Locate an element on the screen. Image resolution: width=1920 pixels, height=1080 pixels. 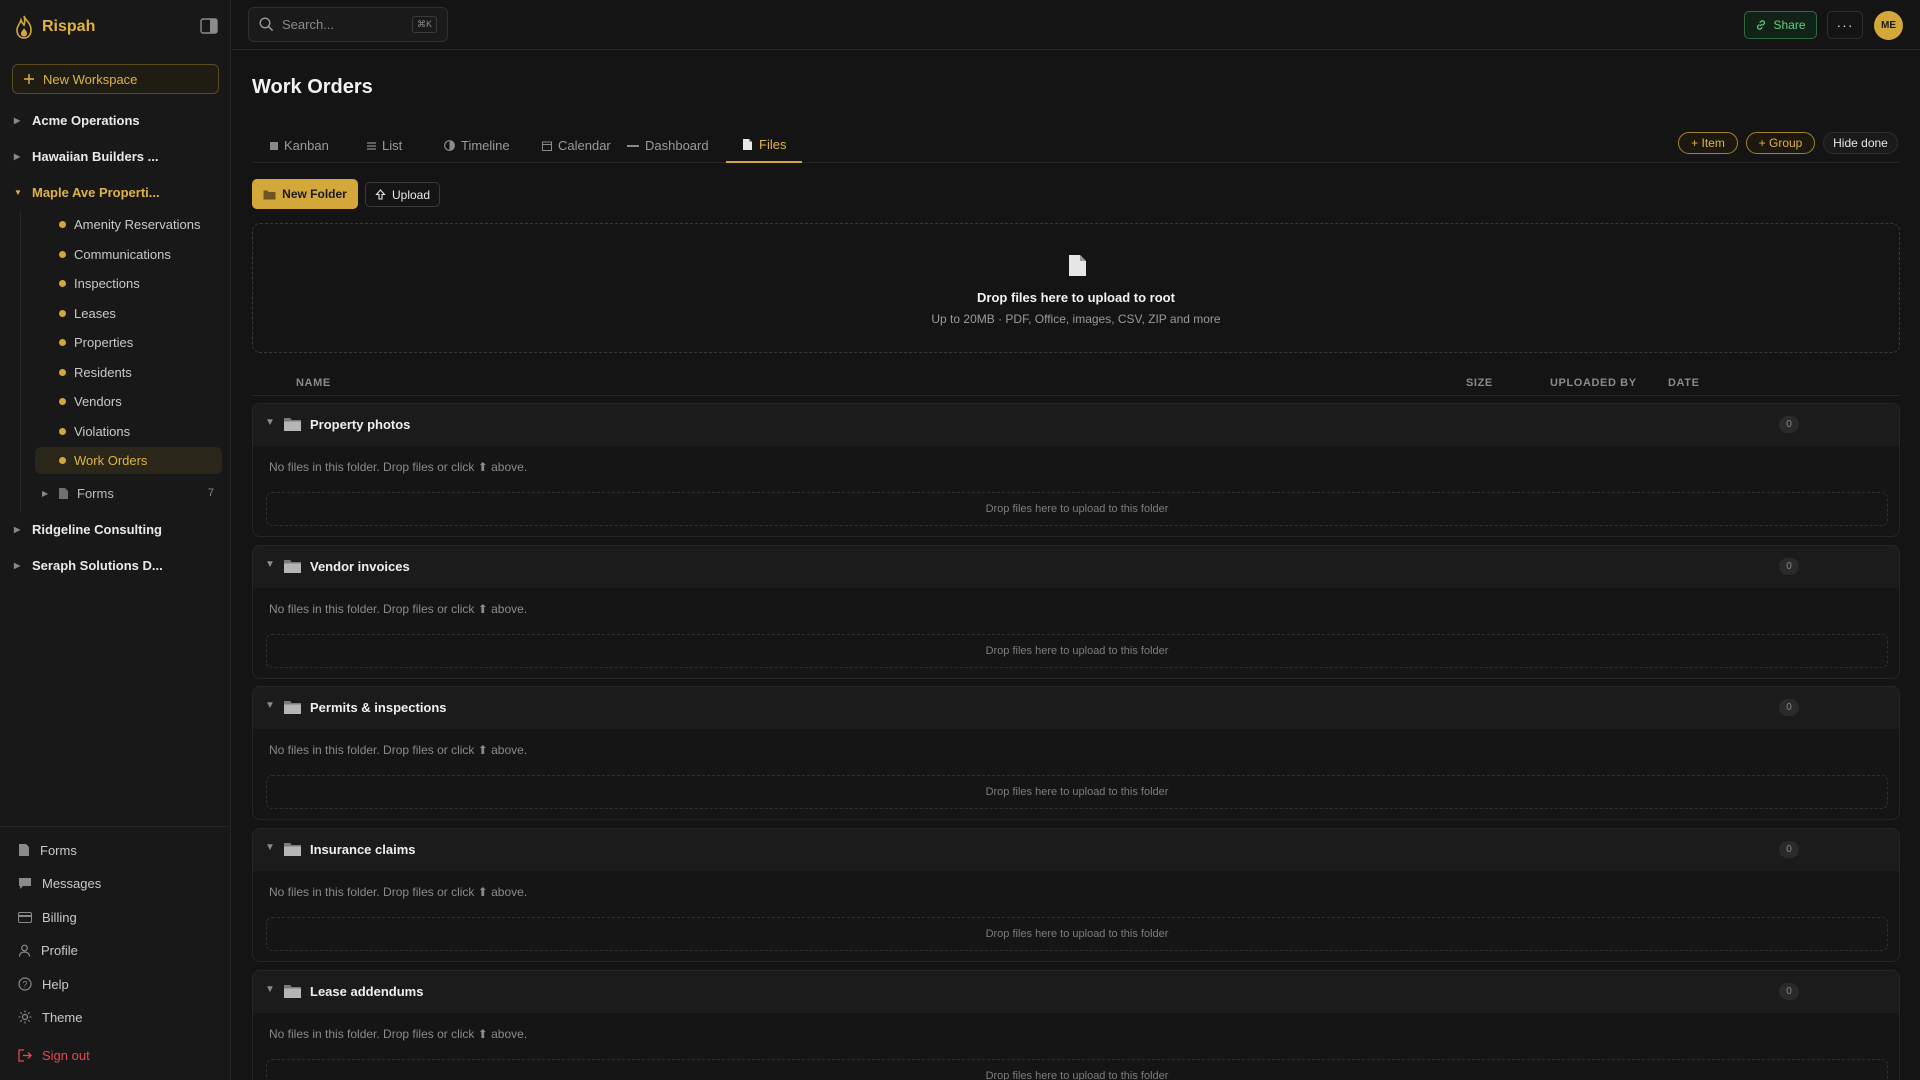
nav-messages: Messages is located at coordinates (59, 883).